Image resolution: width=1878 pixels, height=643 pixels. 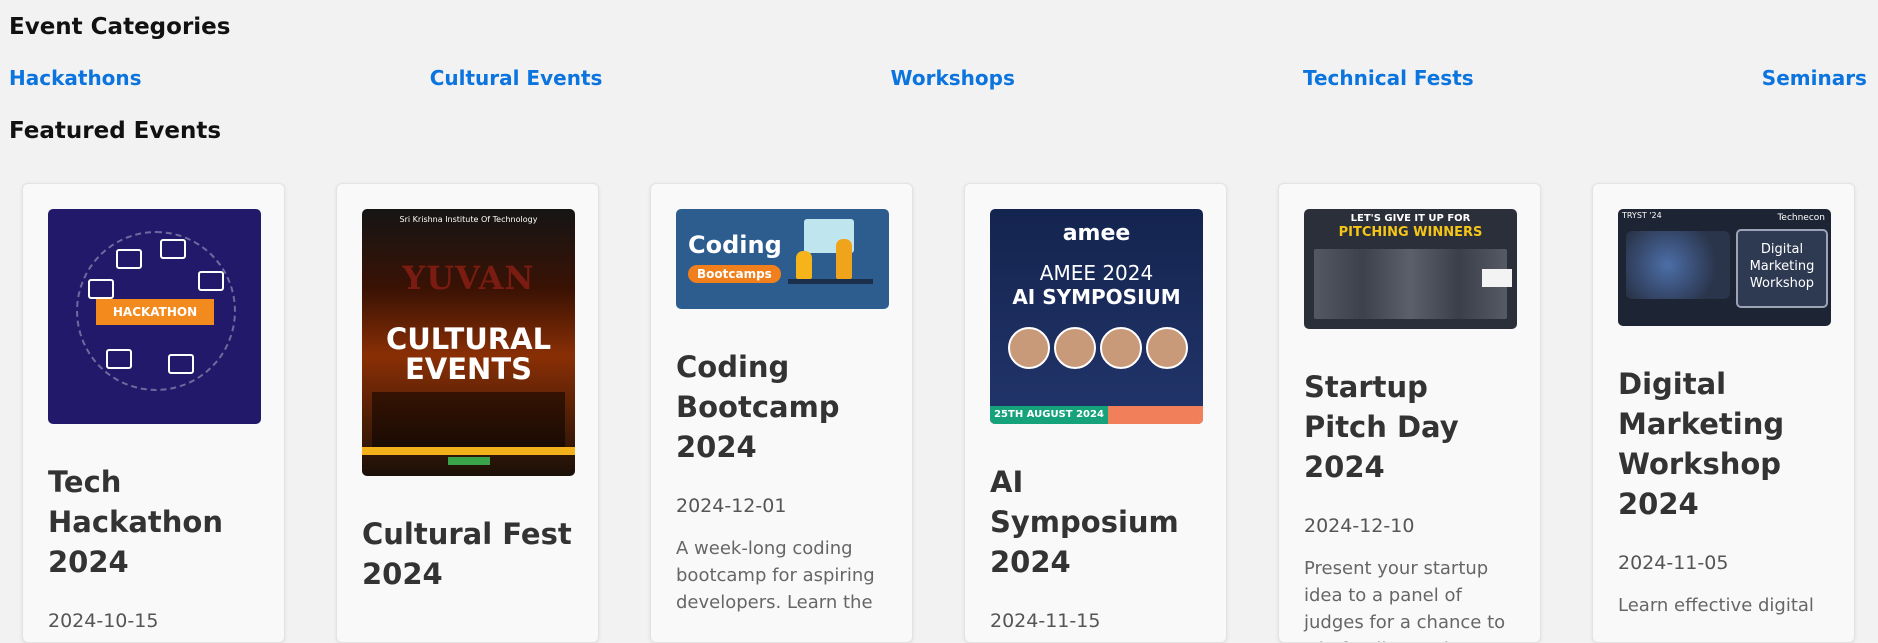 What do you see at coordinates (155, 312) in the screenshot?
I see `poster-banner: HACKATHON` at bounding box center [155, 312].